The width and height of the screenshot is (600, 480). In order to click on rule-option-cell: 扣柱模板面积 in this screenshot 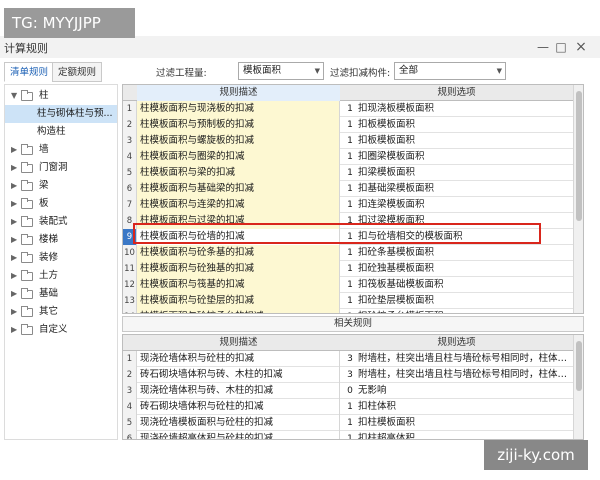, I will do `click(464, 423)`.